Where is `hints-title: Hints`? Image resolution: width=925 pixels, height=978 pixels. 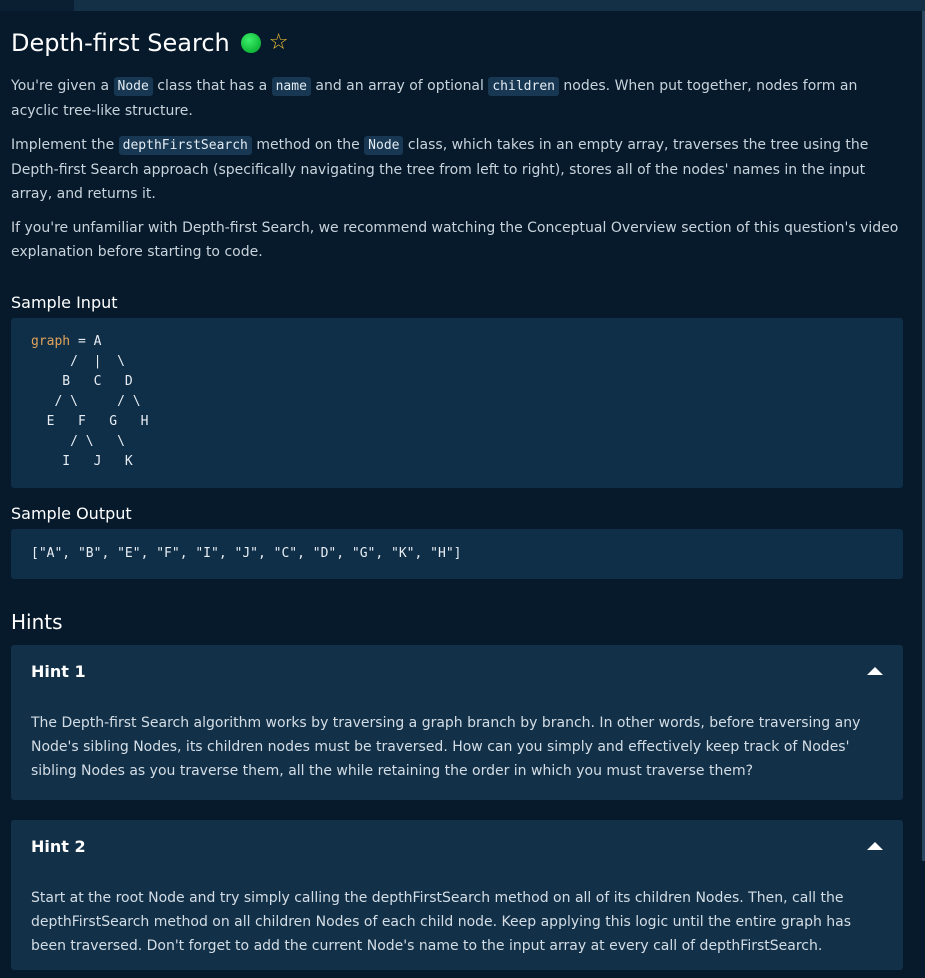
hints-title: Hints is located at coordinates (37, 622).